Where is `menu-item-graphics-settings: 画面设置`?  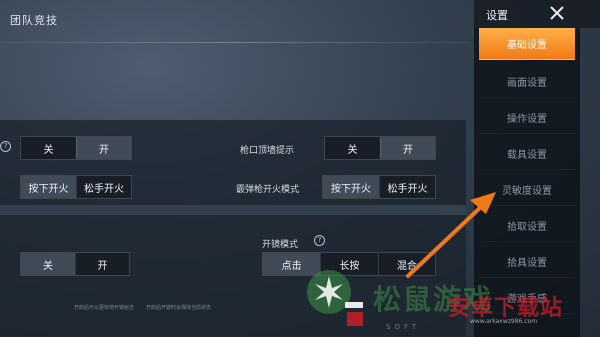
menu-item-graphics-settings: 画面设置 is located at coordinates (527, 82).